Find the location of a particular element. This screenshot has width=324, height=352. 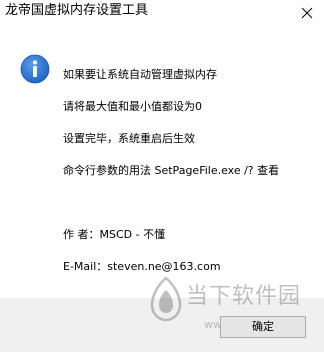

info-icon is located at coordinates (35, 69).